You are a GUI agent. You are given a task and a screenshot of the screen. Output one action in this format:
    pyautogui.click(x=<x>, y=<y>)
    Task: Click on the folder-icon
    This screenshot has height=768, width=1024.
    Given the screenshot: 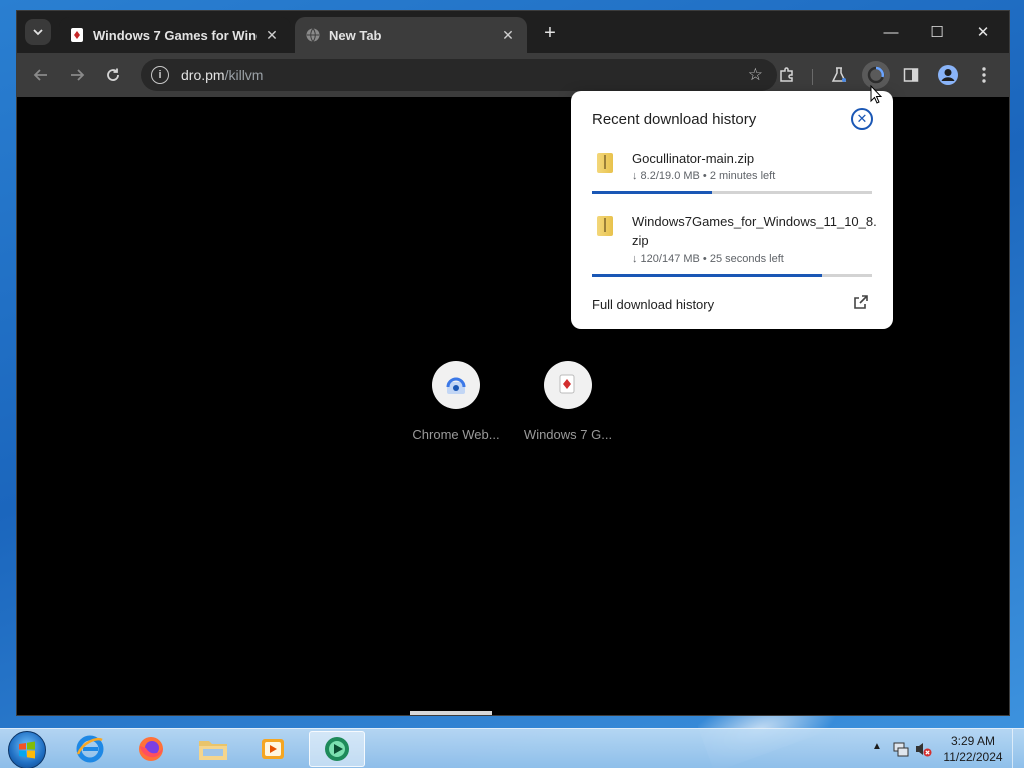 What is the action you would take?
    pyautogui.click(x=213, y=750)
    